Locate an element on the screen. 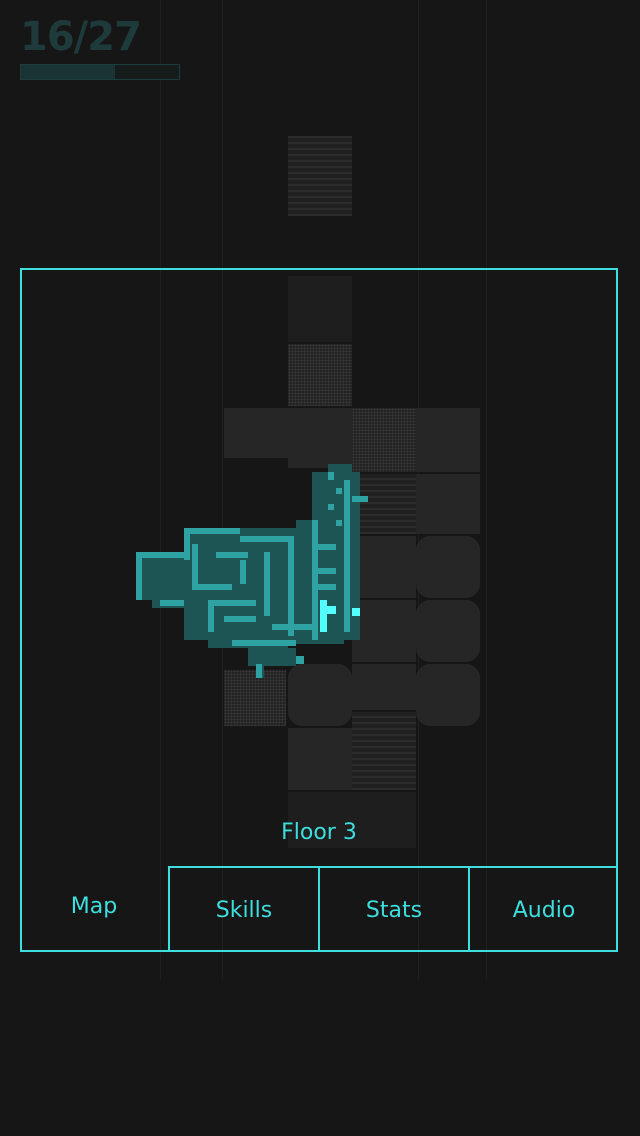 Image resolution: width=640 pixels, height=1136 pixels. tab-skills: Skills is located at coordinates (243, 909).